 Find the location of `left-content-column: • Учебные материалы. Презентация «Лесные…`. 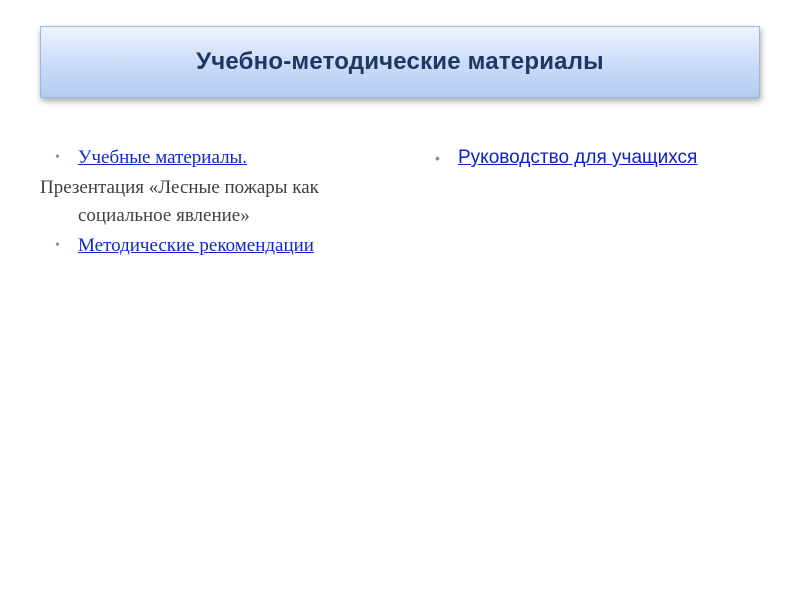

left-content-column: • Учебные материалы. Презентация «Лесные… is located at coordinates (215, 202).